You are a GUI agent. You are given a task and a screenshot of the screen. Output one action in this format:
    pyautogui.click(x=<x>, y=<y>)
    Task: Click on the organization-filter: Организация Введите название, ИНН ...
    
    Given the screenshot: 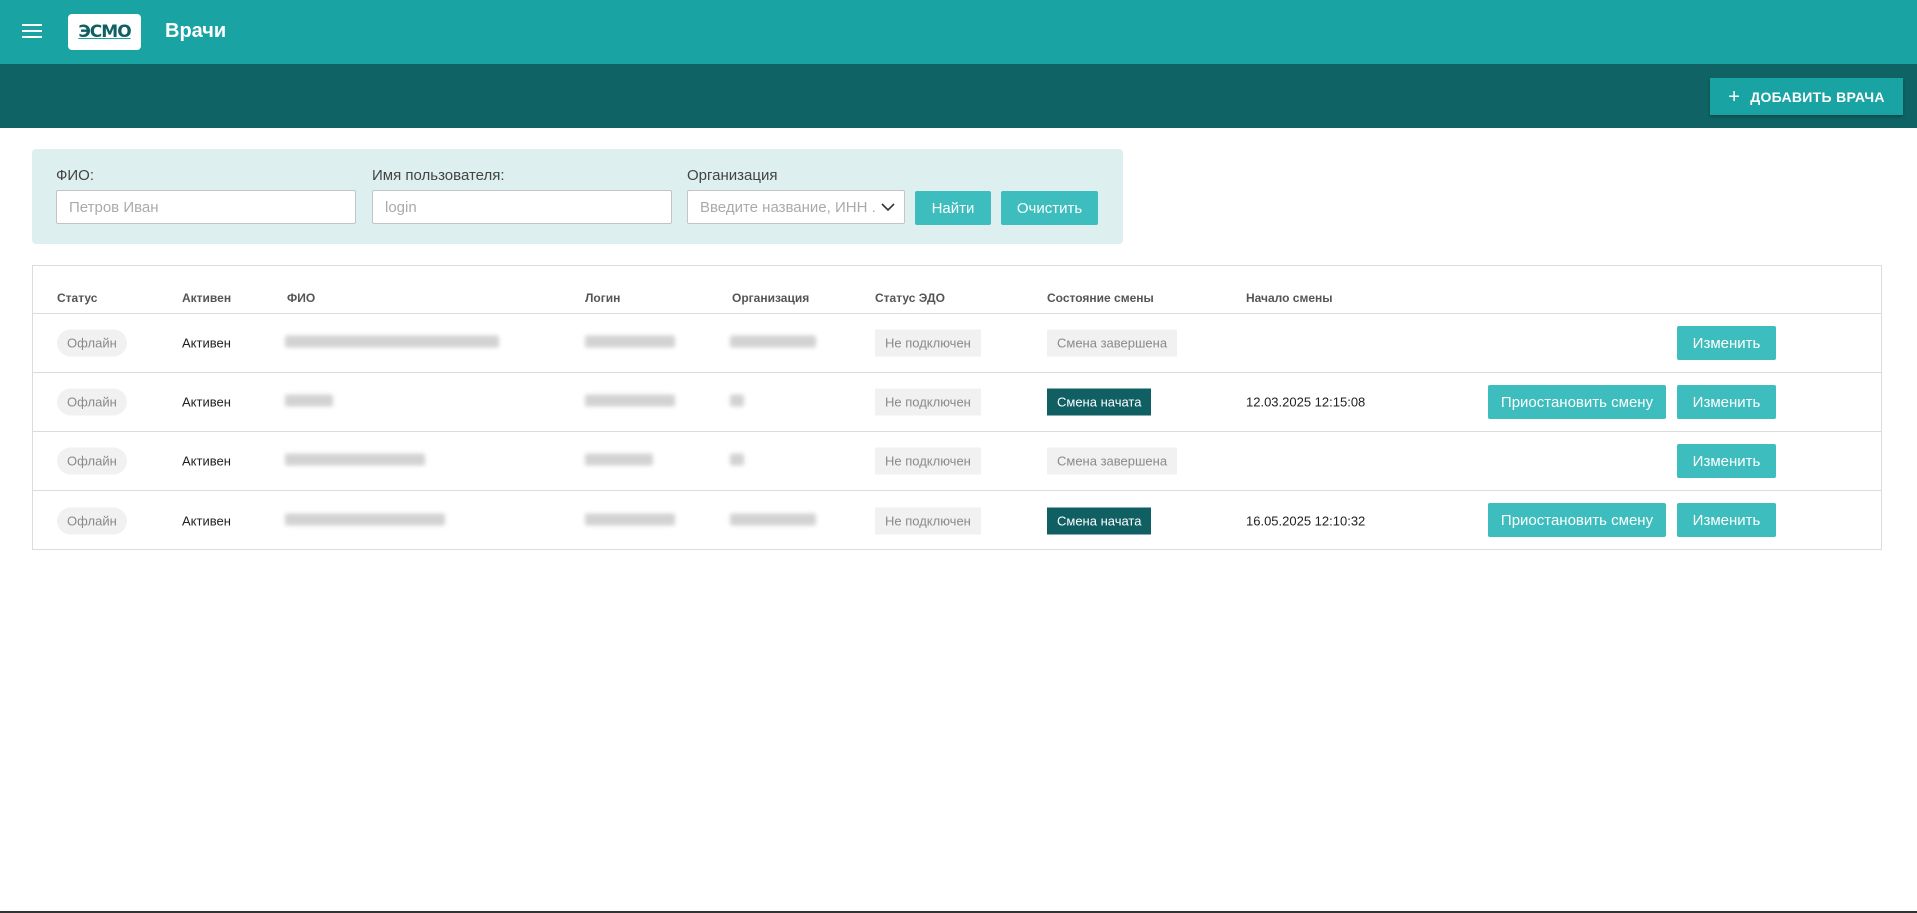 What is the action you would take?
    pyautogui.click(x=796, y=195)
    